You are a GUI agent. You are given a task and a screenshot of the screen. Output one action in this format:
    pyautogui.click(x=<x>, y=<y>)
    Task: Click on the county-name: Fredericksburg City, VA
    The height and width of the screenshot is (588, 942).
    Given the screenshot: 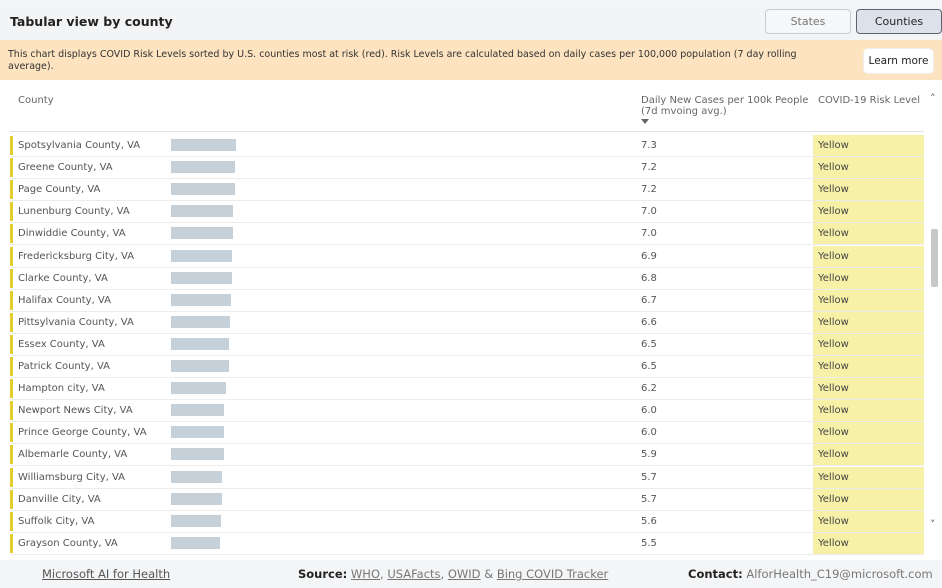 What is the action you would take?
    pyautogui.click(x=76, y=256)
    